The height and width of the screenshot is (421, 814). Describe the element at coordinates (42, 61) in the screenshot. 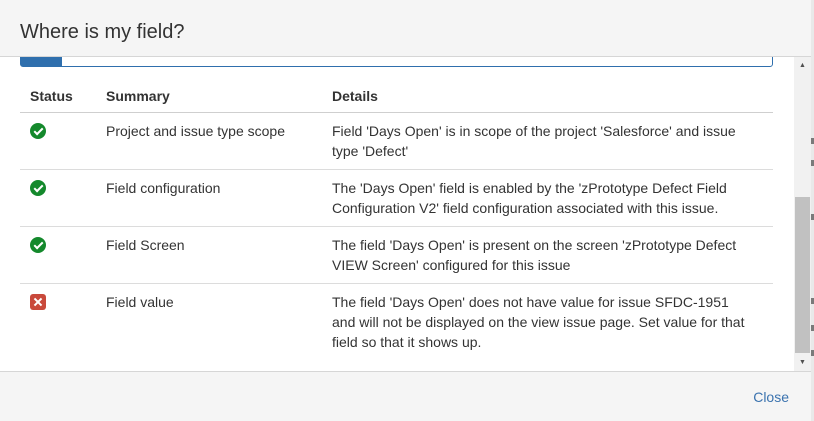

I see `progress-fill` at that location.